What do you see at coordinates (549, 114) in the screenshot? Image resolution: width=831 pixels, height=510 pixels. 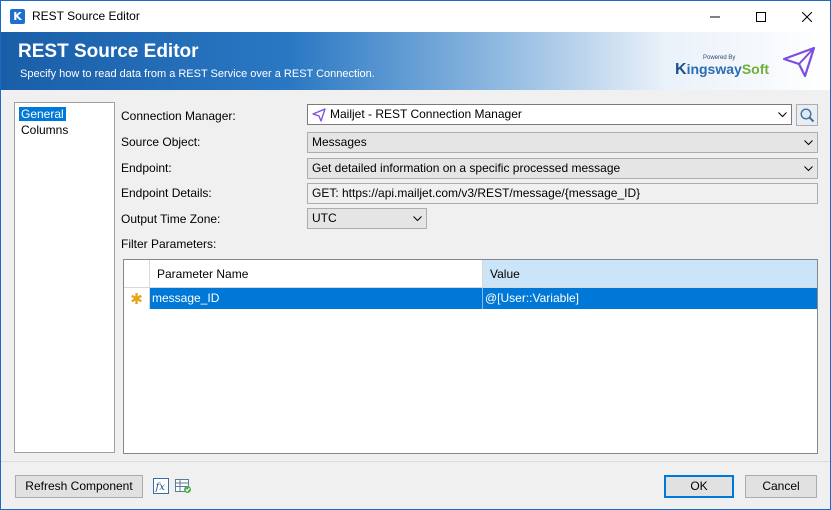 I see `connection-manager-select: Mailjet - REST Connection Manager` at bounding box center [549, 114].